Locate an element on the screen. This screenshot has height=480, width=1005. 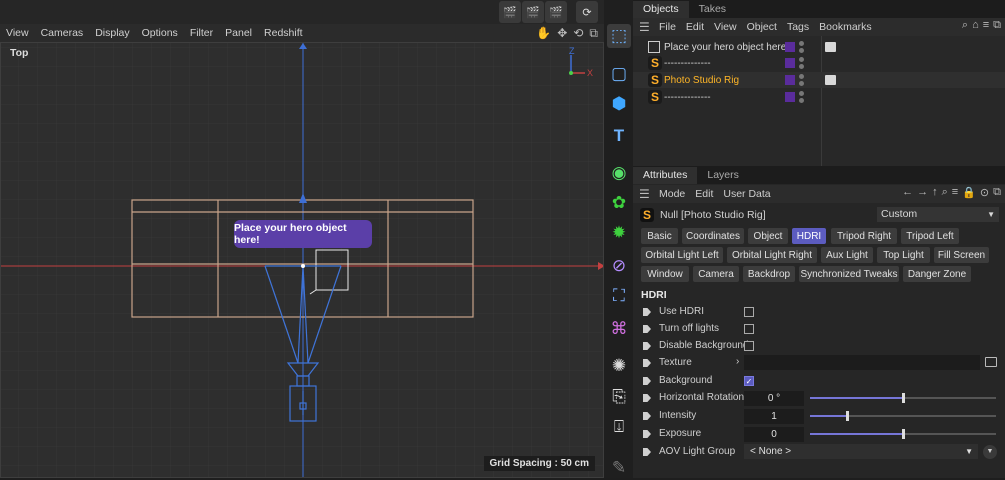
new-window-icon: ⧉ is located at coordinates (997, 25).